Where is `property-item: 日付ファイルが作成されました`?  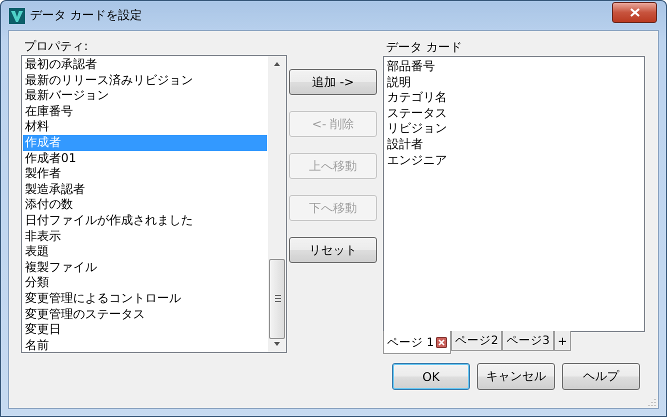 property-item: 日付ファイルが作成されました is located at coordinates (145, 220).